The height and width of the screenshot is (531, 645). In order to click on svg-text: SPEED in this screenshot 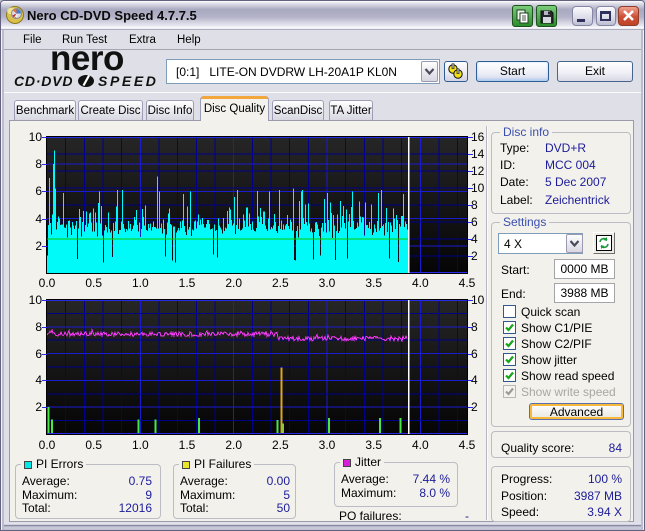, I will do `click(128, 82)`.